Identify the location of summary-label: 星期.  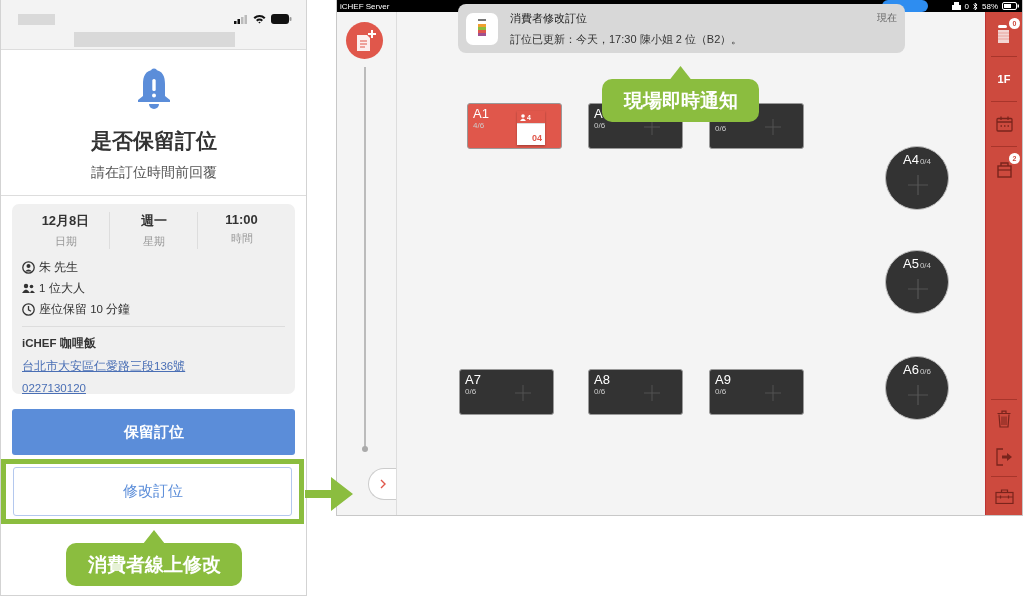
(153, 241).